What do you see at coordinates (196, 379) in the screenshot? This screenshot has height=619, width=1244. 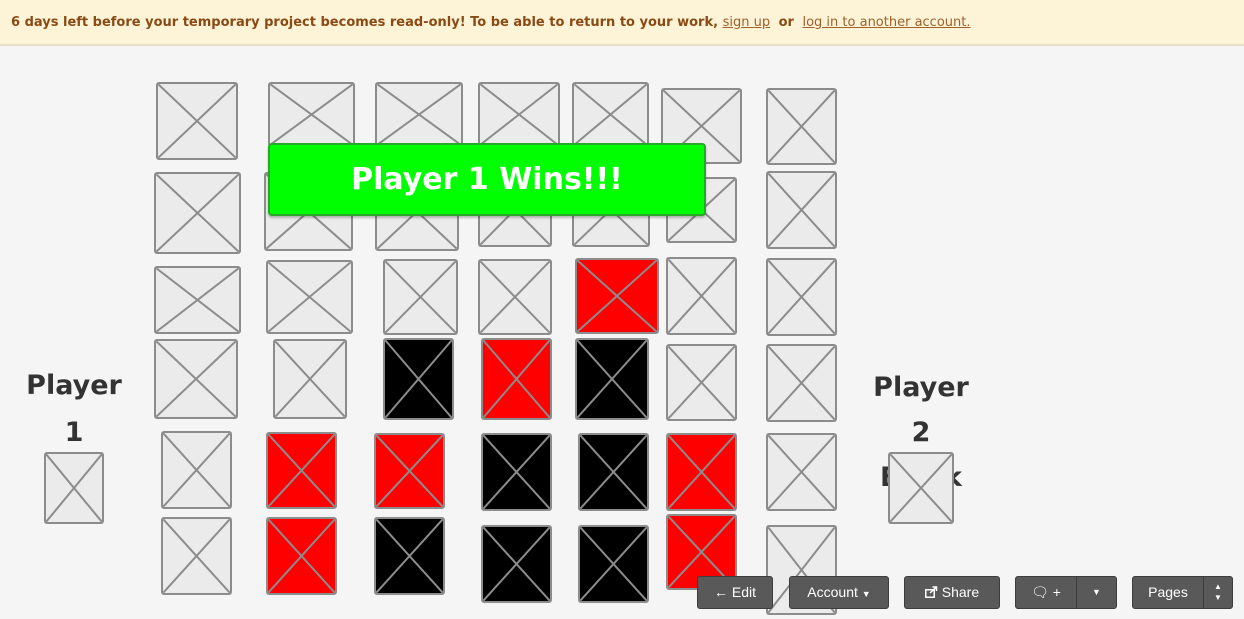 I see `board-cell-r4-c1-empty` at bounding box center [196, 379].